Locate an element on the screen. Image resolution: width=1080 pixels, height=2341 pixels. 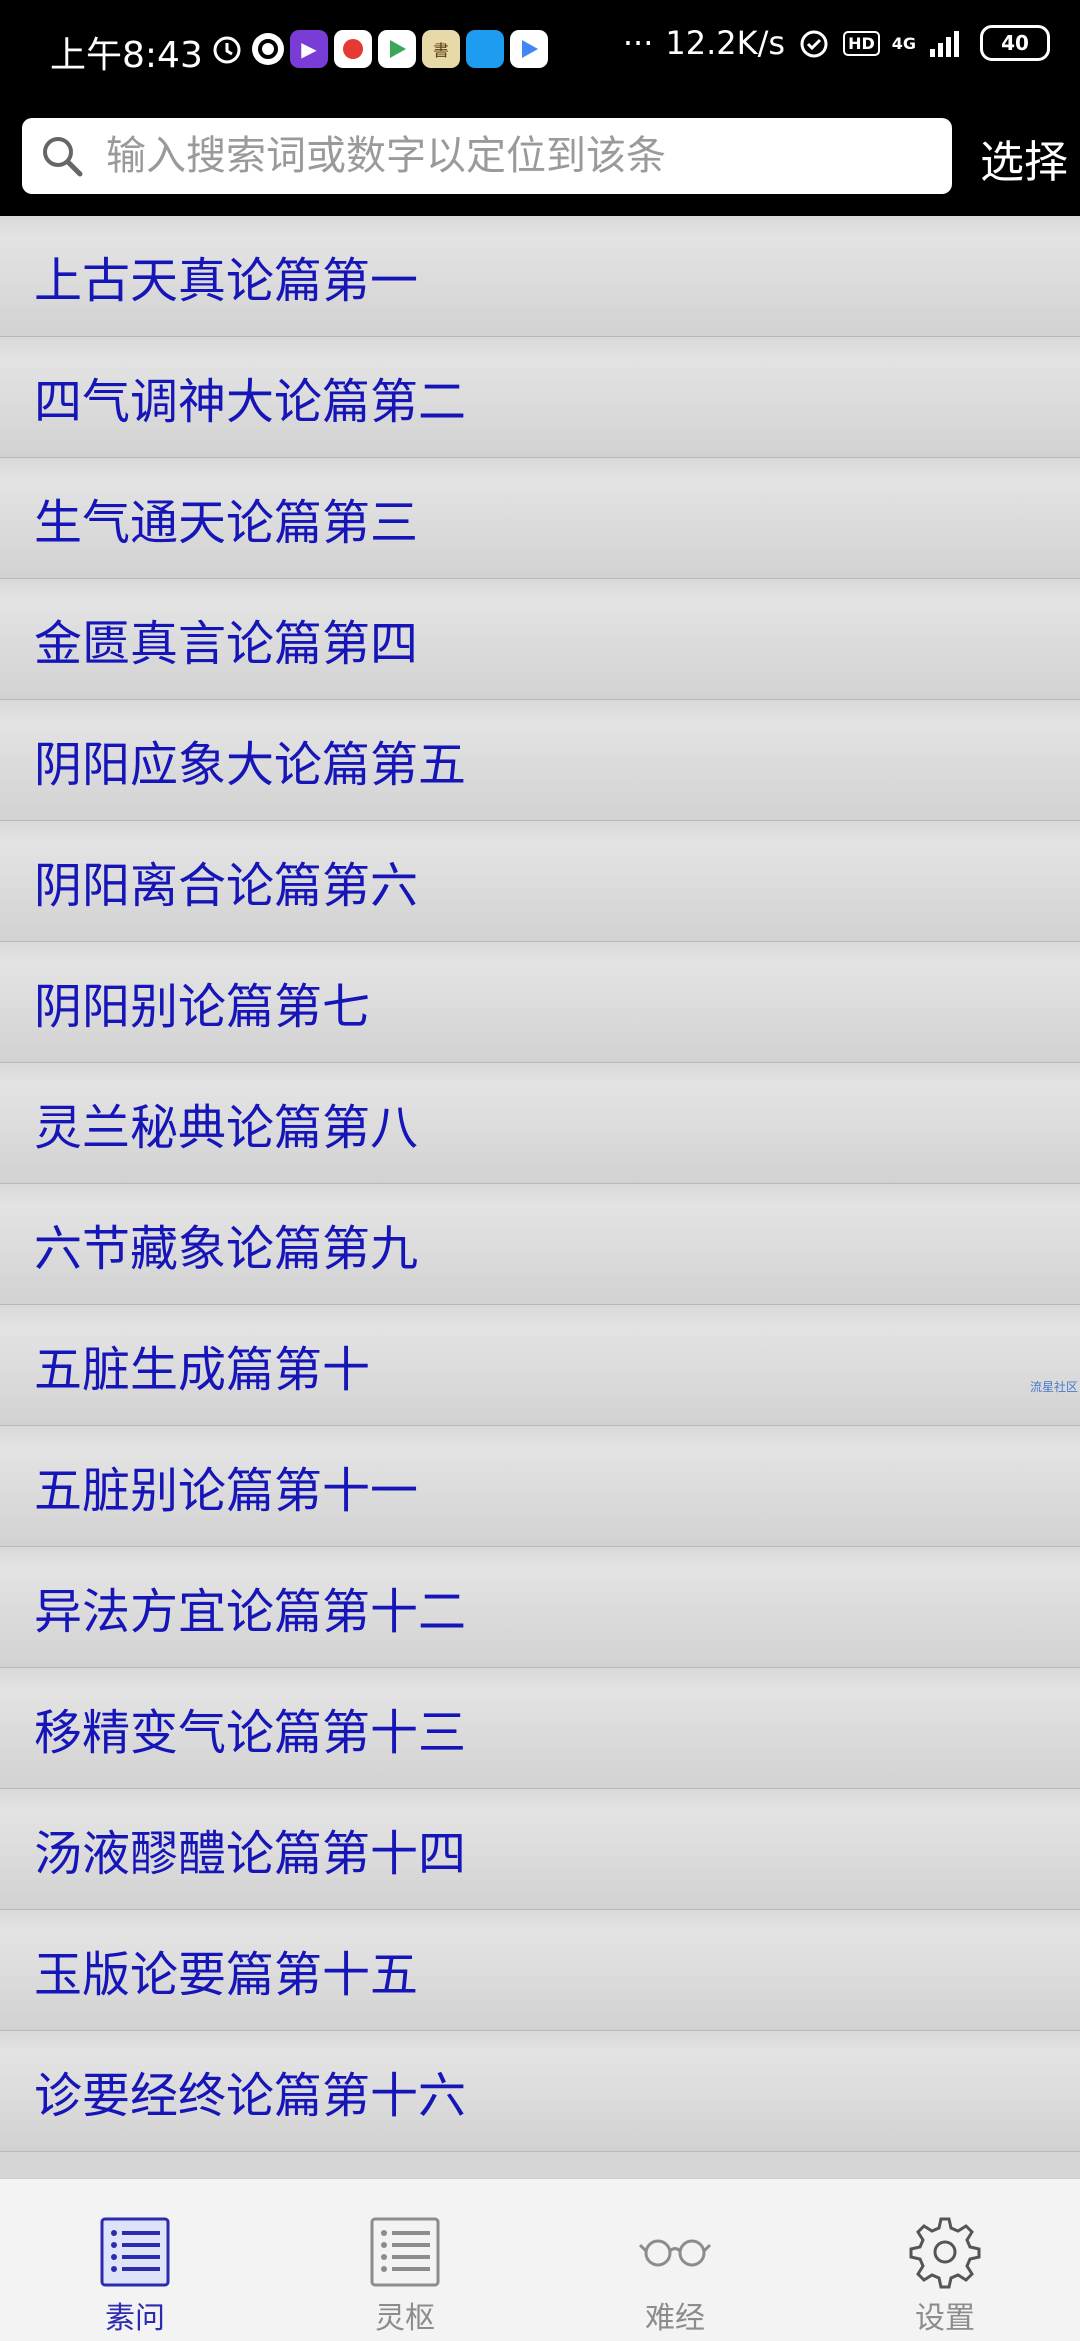
tab-settings: 设置 is located at coordinates (945, 2260).